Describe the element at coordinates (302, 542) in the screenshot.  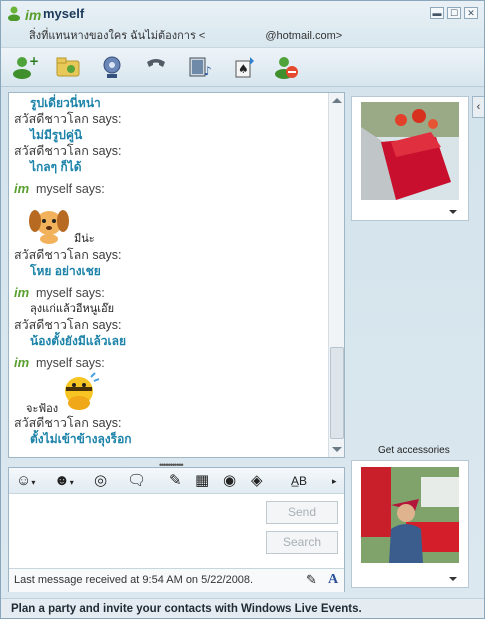
I see `search-button: Search` at that location.